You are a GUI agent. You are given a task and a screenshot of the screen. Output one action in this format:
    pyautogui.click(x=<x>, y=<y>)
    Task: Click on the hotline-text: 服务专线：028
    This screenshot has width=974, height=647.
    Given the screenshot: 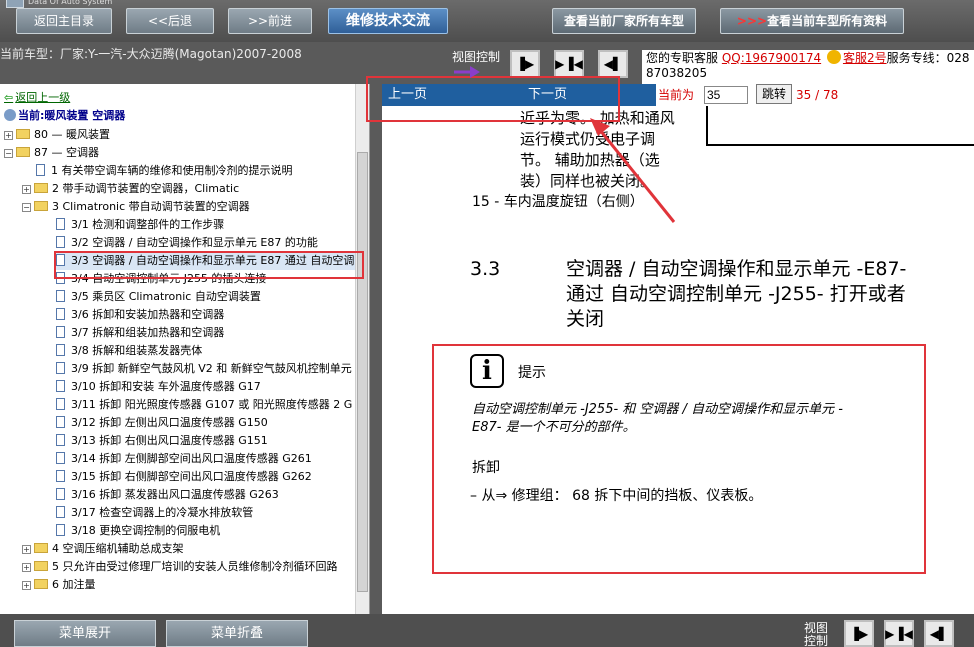 What is the action you would take?
    pyautogui.click(x=928, y=58)
    